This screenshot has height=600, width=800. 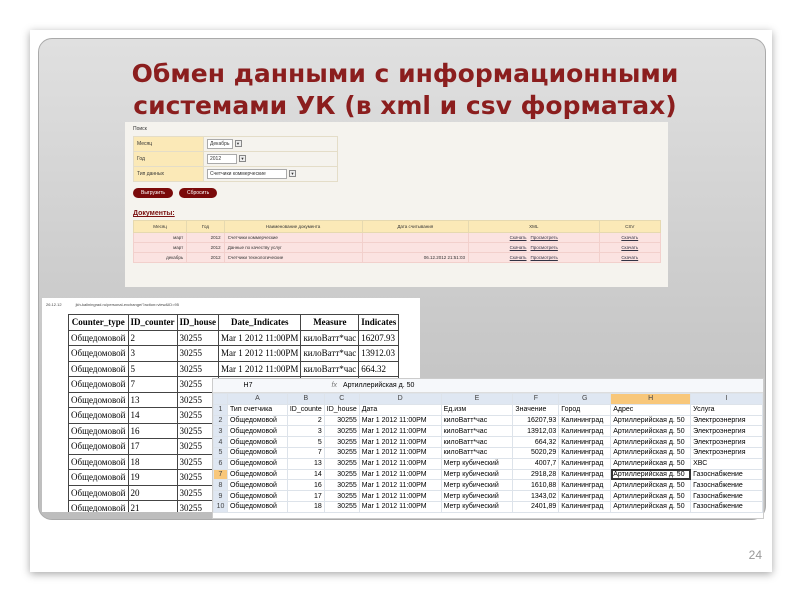 I want to click on sheet-cell: Значение, so click(x=536, y=409).